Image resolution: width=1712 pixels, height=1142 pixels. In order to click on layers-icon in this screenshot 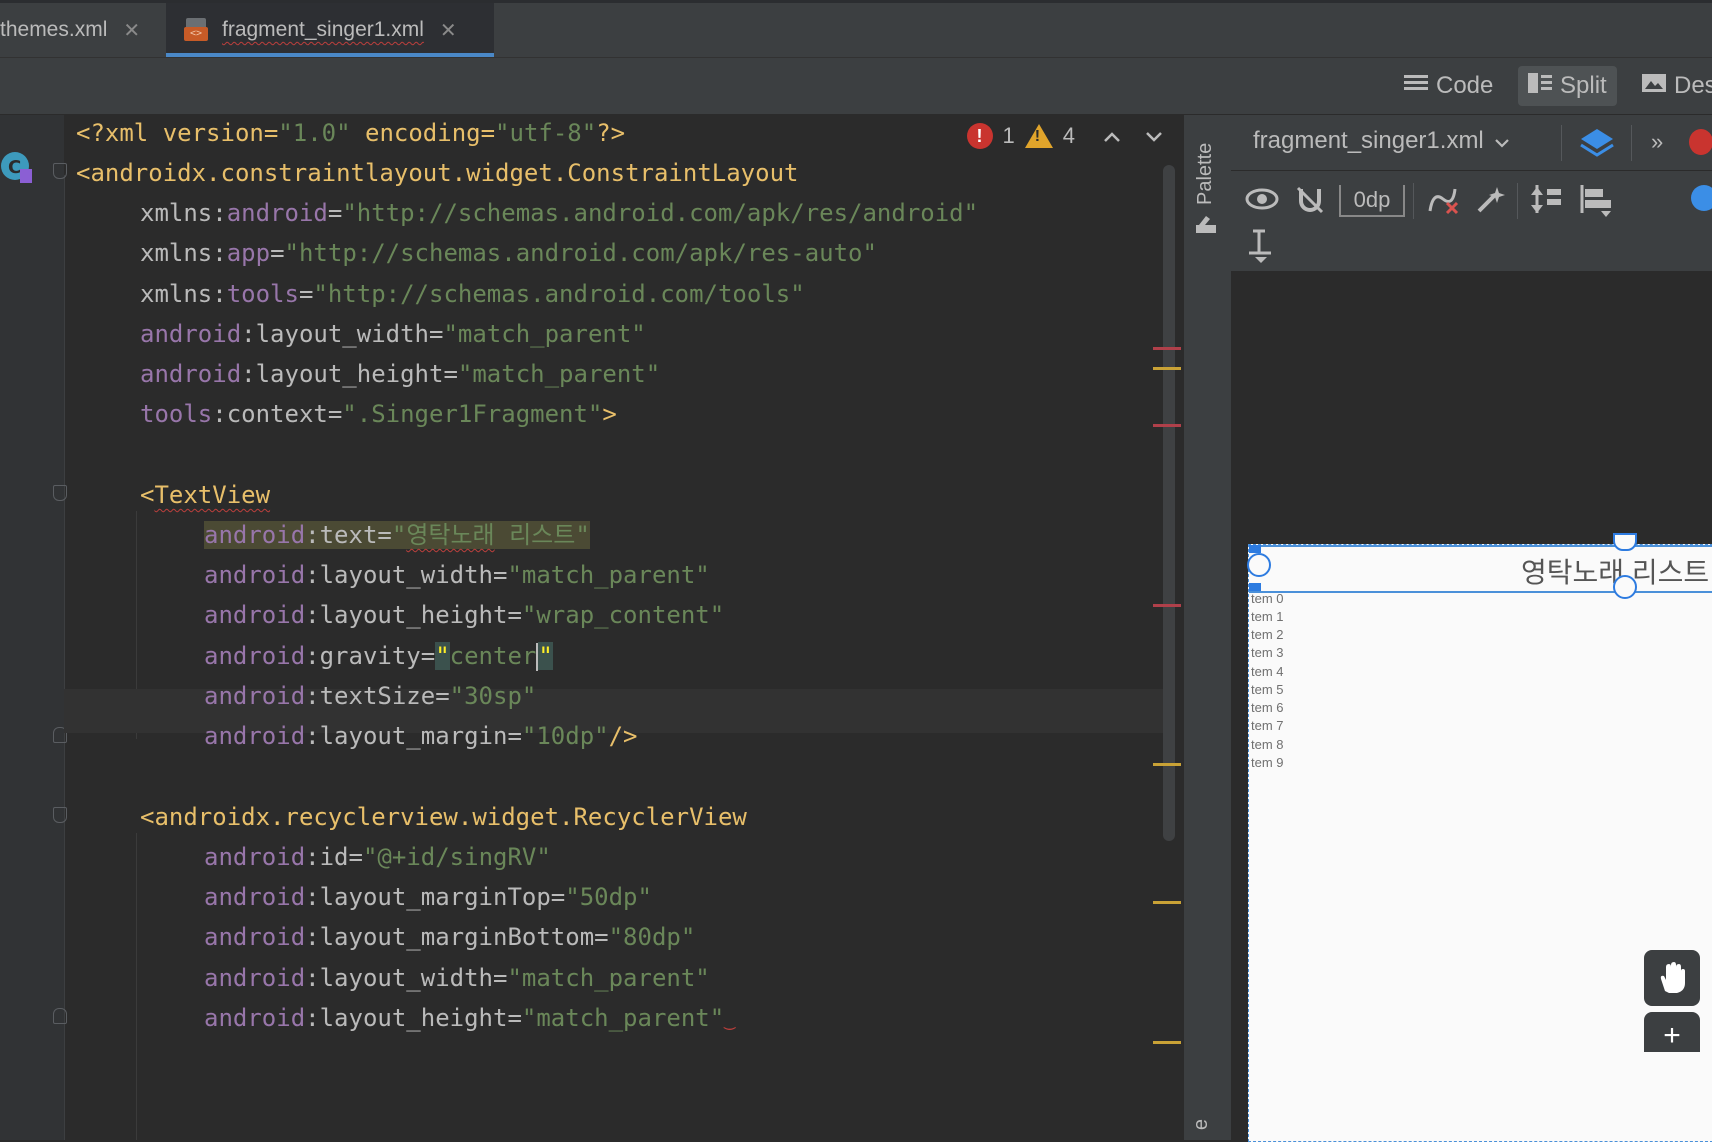, I will do `click(1597, 145)`.